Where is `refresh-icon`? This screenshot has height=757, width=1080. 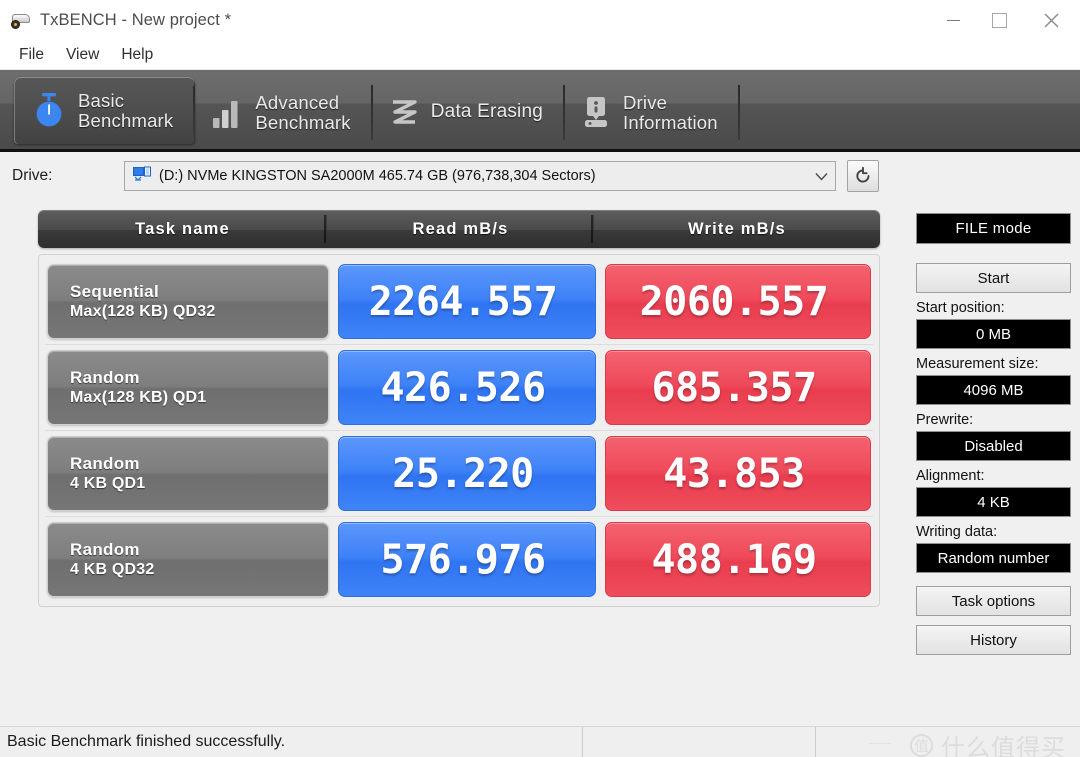 refresh-icon is located at coordinates (863, 174).